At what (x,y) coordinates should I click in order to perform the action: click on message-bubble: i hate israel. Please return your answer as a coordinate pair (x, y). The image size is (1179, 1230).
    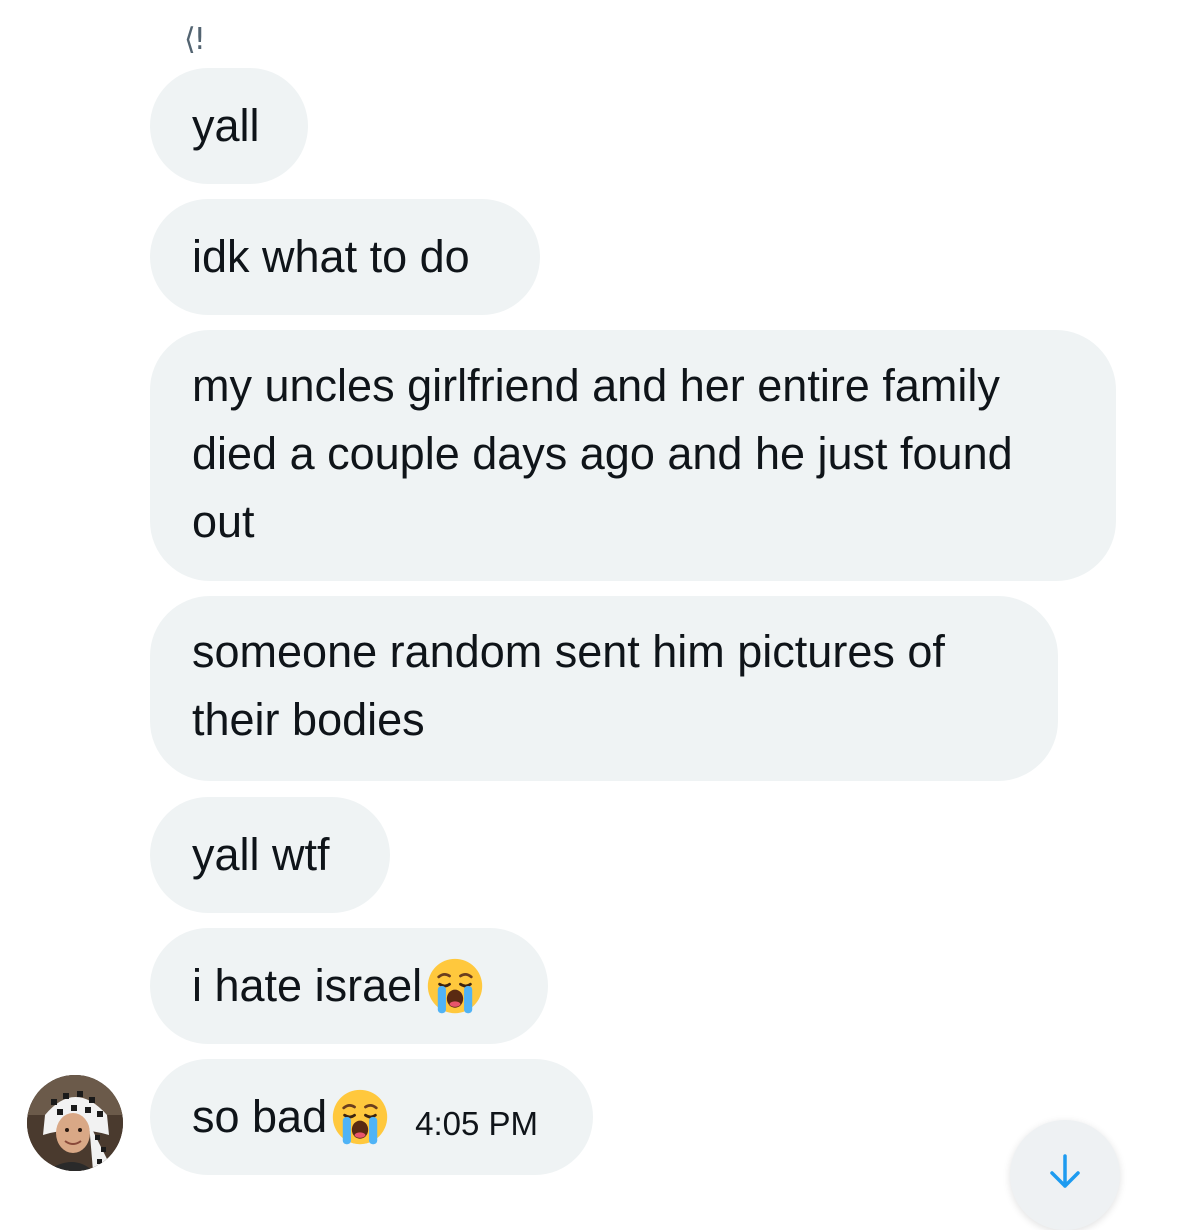
    Looking at the image, I should click on (349, 986).